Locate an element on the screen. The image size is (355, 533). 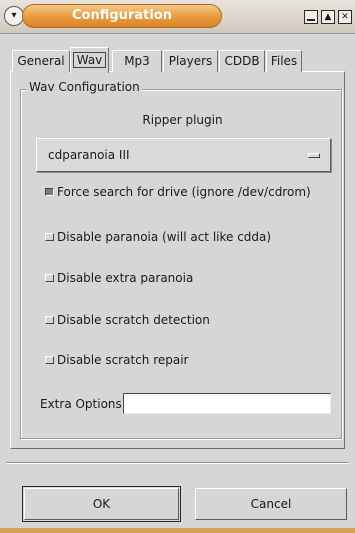
ripper-plugin-label: Ripper plugin is located at coordinates (182, 120).